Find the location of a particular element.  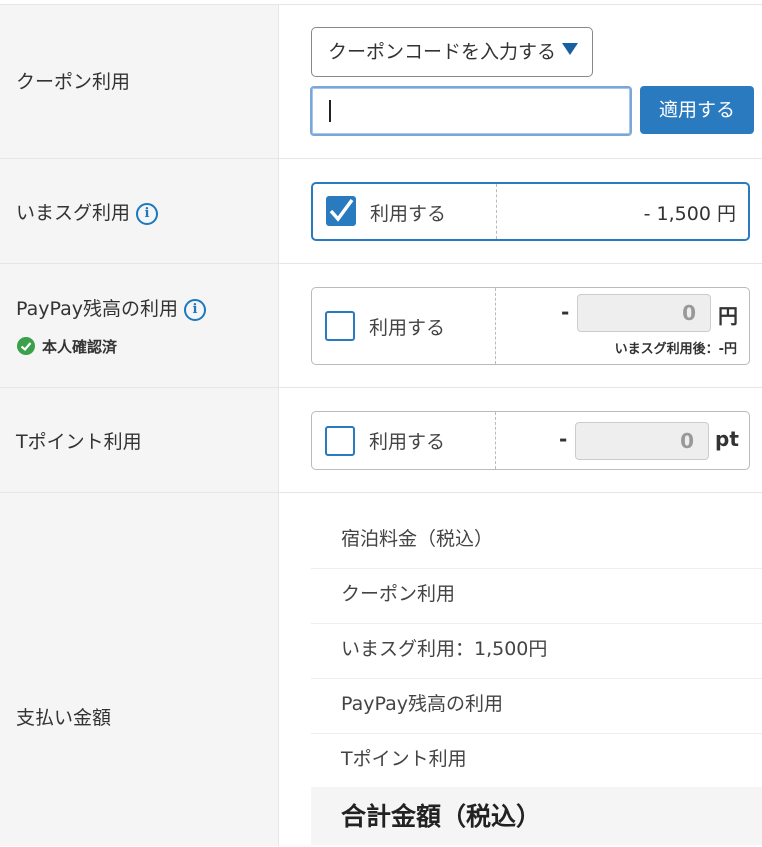

paypay-label: PayPay残高の利用 is located at coordinates (97, 309).